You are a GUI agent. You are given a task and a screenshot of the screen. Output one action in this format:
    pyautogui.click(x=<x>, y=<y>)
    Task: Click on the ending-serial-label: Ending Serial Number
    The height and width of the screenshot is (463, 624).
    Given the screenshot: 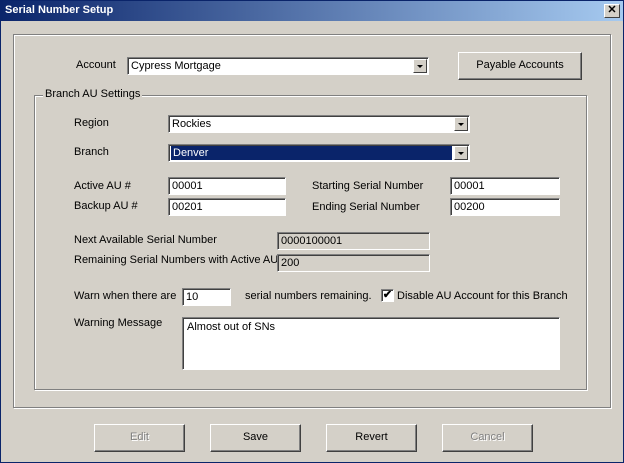 What is the action you would take?
    pyautogui.click(x=366, y=207)
    